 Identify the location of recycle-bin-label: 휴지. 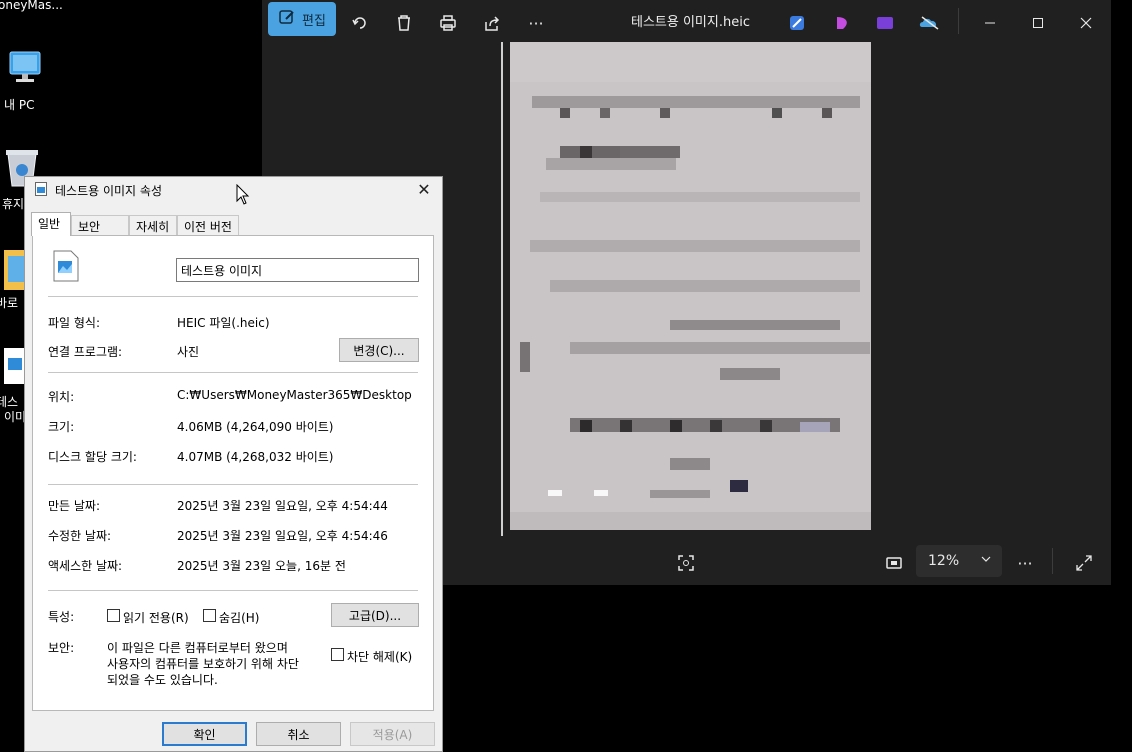
(13, 203).